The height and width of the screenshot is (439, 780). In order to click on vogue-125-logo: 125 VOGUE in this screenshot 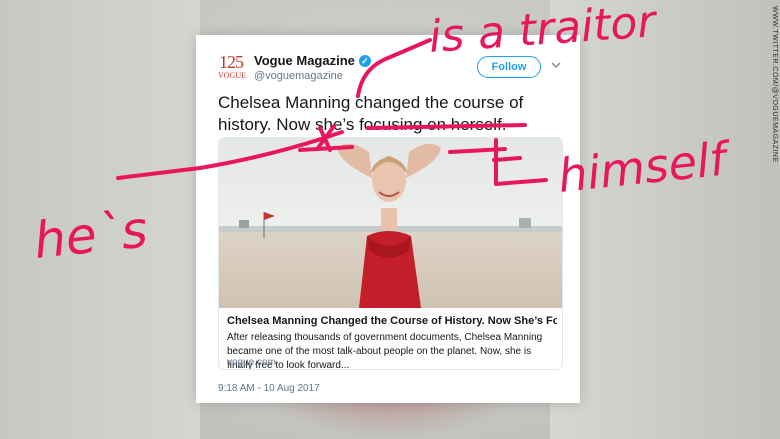, I will do `click(232, 66)`.